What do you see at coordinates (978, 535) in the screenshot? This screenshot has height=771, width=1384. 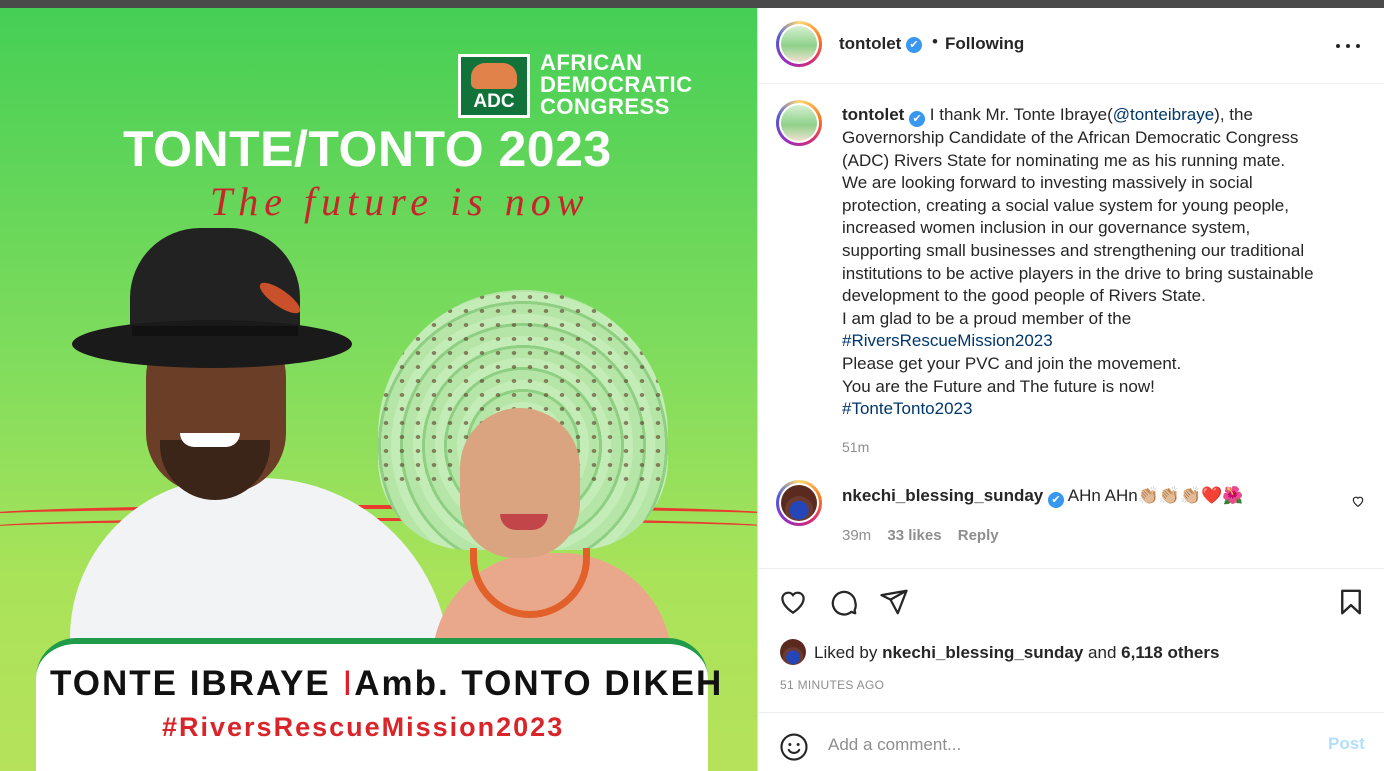 I see `reply-button: Reply` at bounding box center [978, 535].